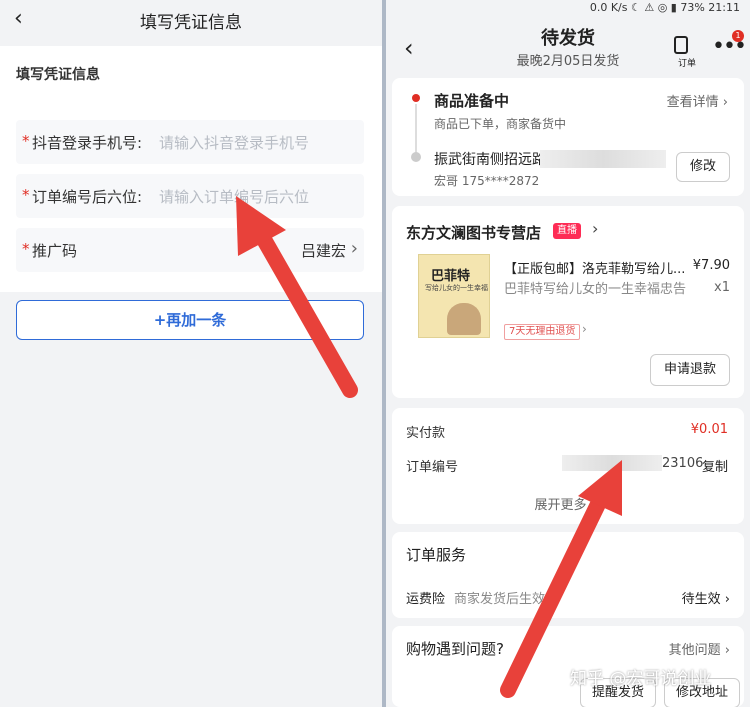 The image size is (750, 707). Describe the element at coordinates (701, 599) in the screenshot. I see `insurance-status-label: 待生效` at that location.